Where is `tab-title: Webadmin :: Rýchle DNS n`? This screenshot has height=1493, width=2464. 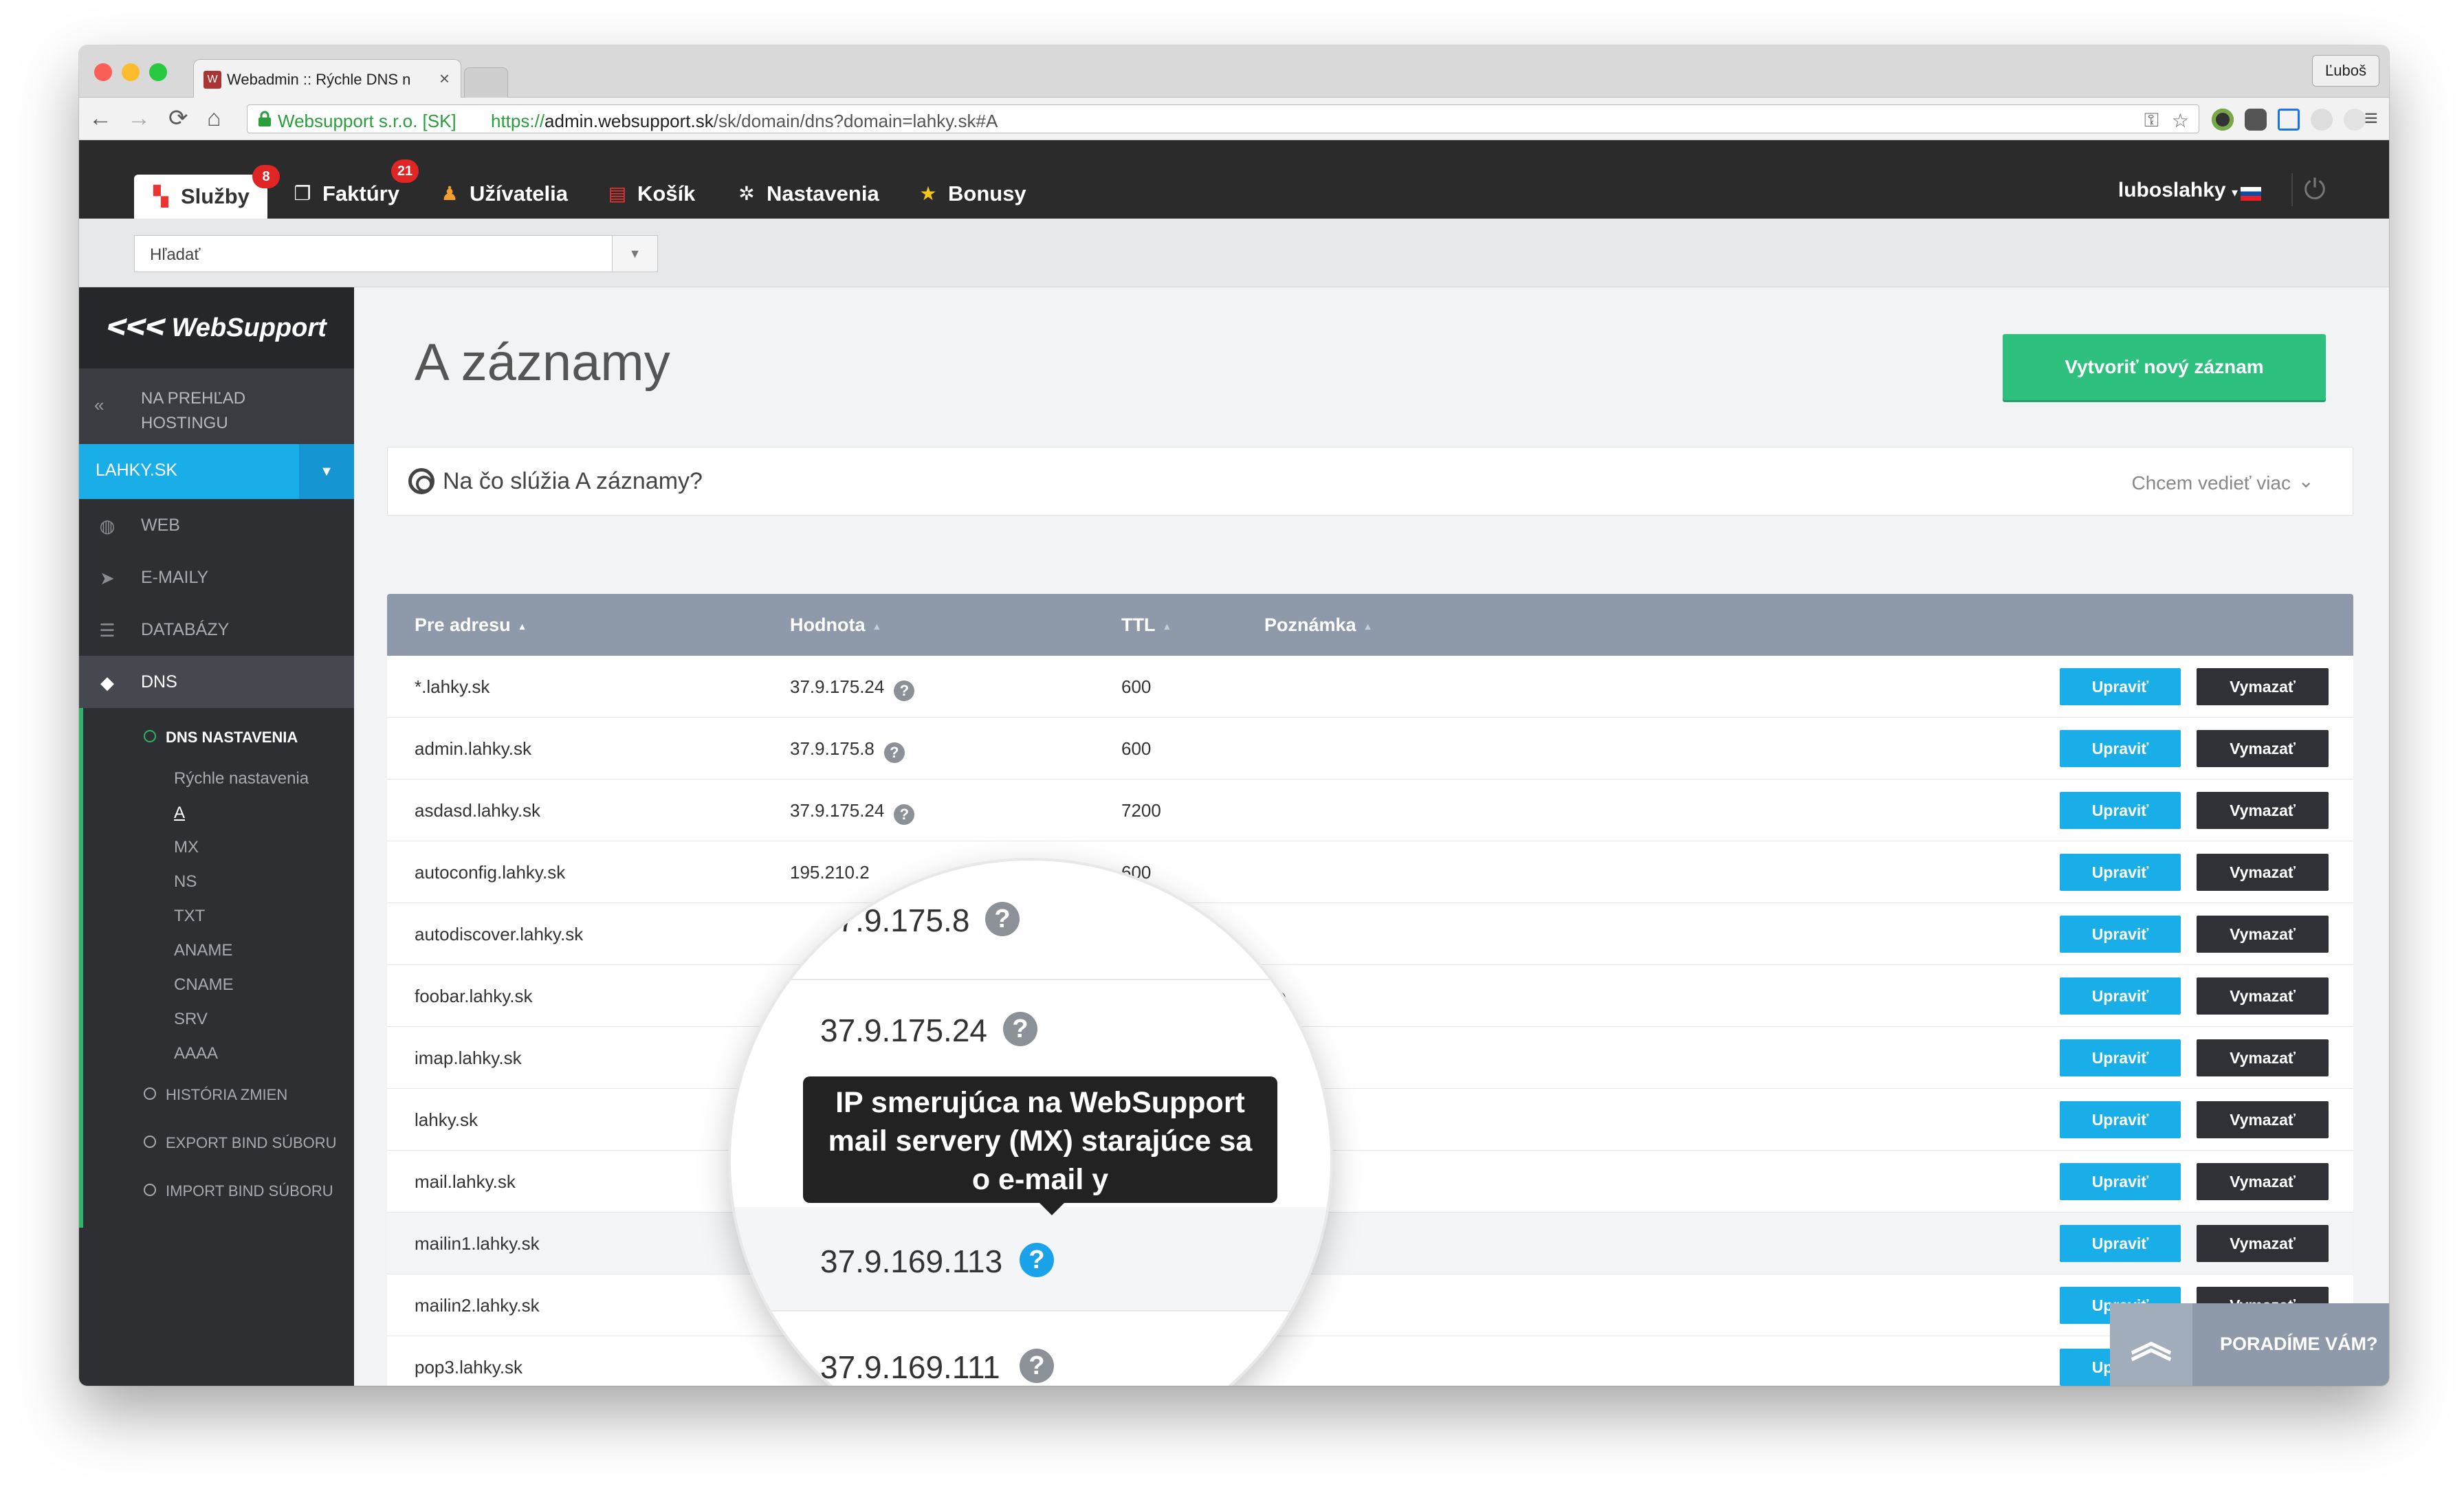 tab-title: Webadmin :: Rýchle DNS n is located at coordinates (319, 79).